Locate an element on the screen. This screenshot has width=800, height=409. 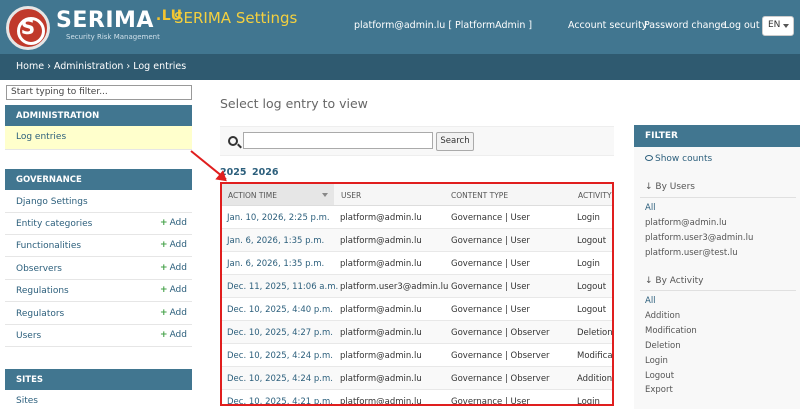
column-header-content-type: CONTENT TYPE is located at coordinates (479, 195).